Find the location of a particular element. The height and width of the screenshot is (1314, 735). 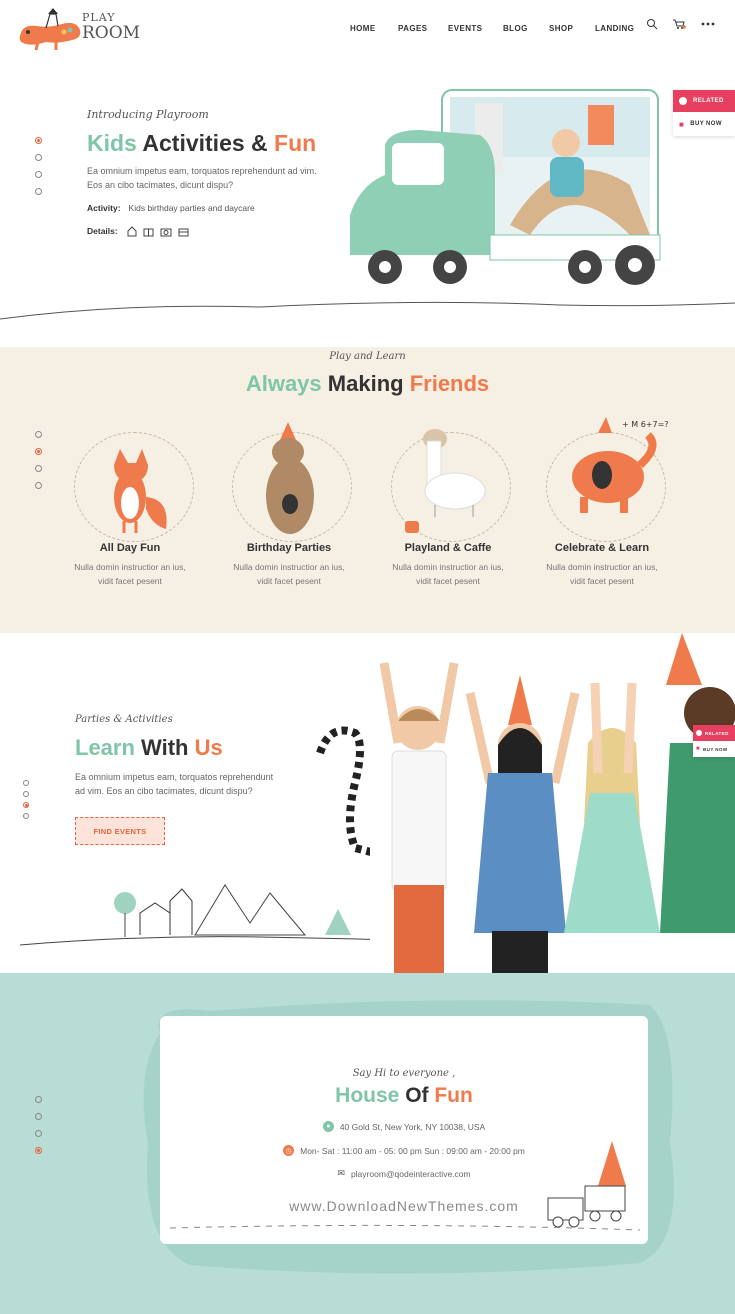

fox-icon is located at coordinates (140, 491).